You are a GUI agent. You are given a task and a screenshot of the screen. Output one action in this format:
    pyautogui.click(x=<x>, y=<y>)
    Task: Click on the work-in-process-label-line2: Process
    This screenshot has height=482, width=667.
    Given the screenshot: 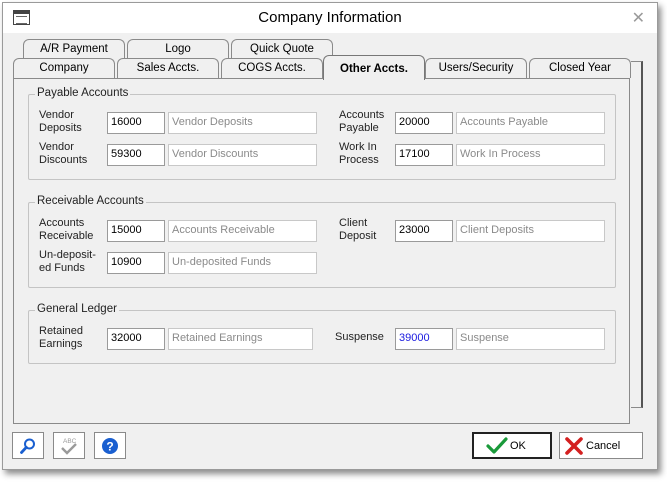 What is the action you would take?
    pyautogui.click(x=359, y=160)
    